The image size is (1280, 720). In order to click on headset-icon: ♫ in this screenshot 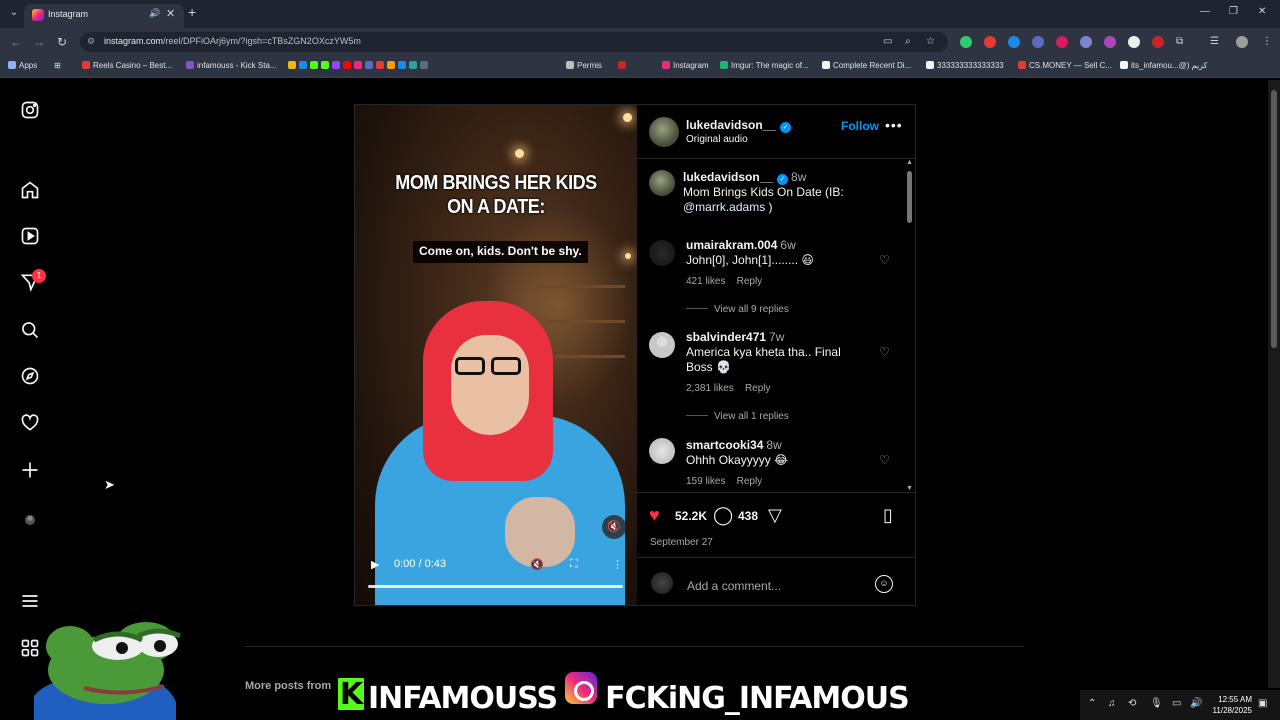, I will do `click(1112, 703)`.